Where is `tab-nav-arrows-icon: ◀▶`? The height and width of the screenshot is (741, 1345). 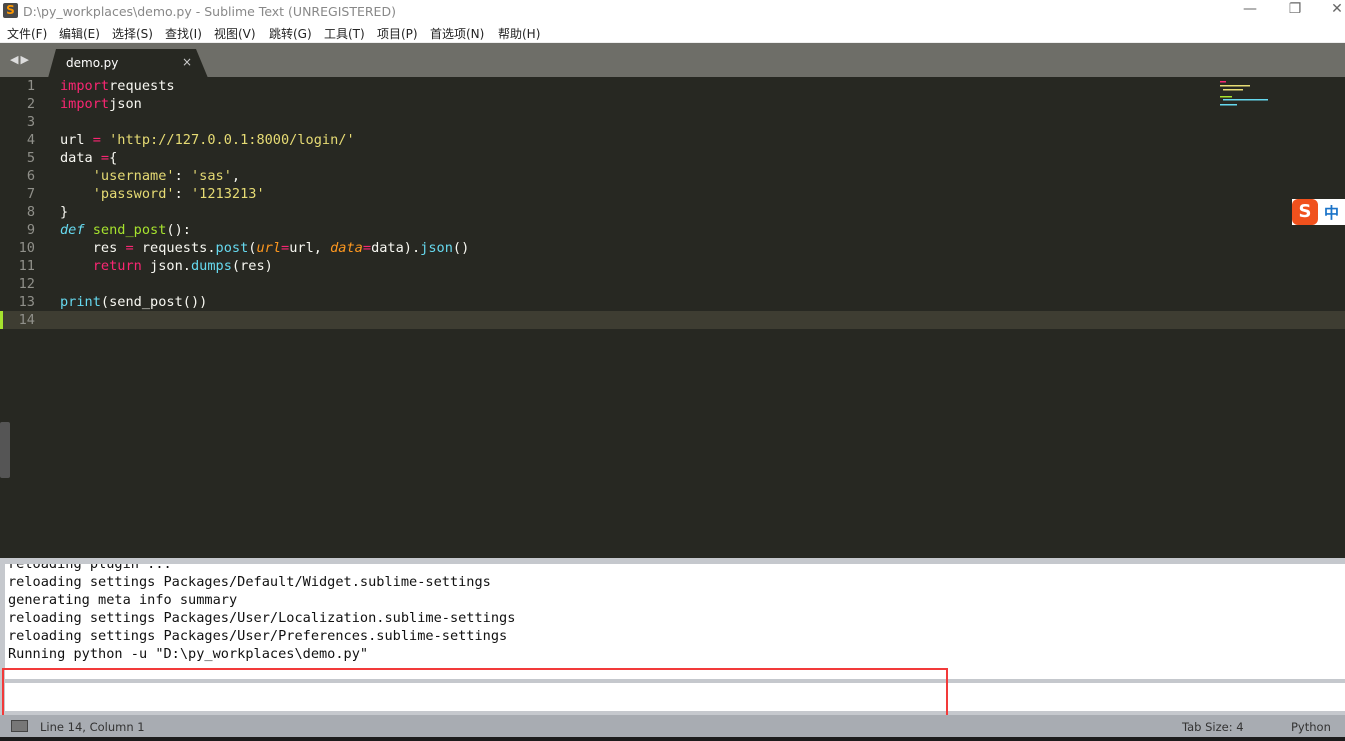 tab-nav-arrows-icon: ◀▶ is located at coordinates (20, 59).